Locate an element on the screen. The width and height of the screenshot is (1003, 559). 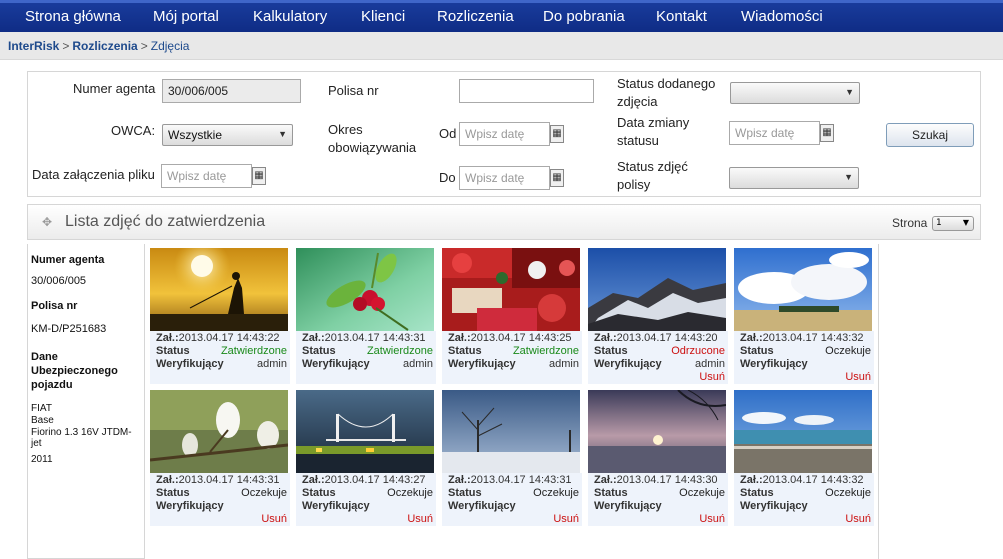
added-row: Zał.:2013.04.17 14:43:22 is located at coordinates (223, 338).